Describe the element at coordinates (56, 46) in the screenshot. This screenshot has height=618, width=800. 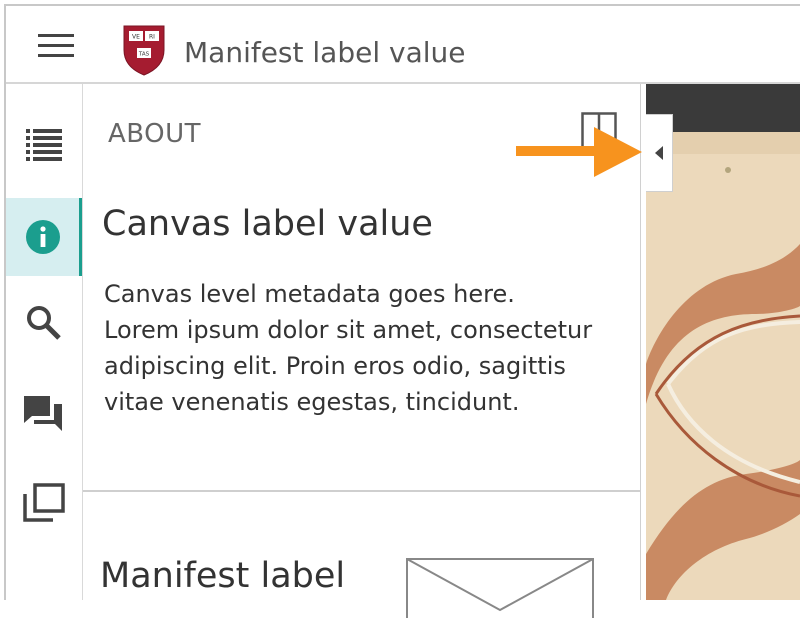
I see `hamburger-menu-icon` at that location.